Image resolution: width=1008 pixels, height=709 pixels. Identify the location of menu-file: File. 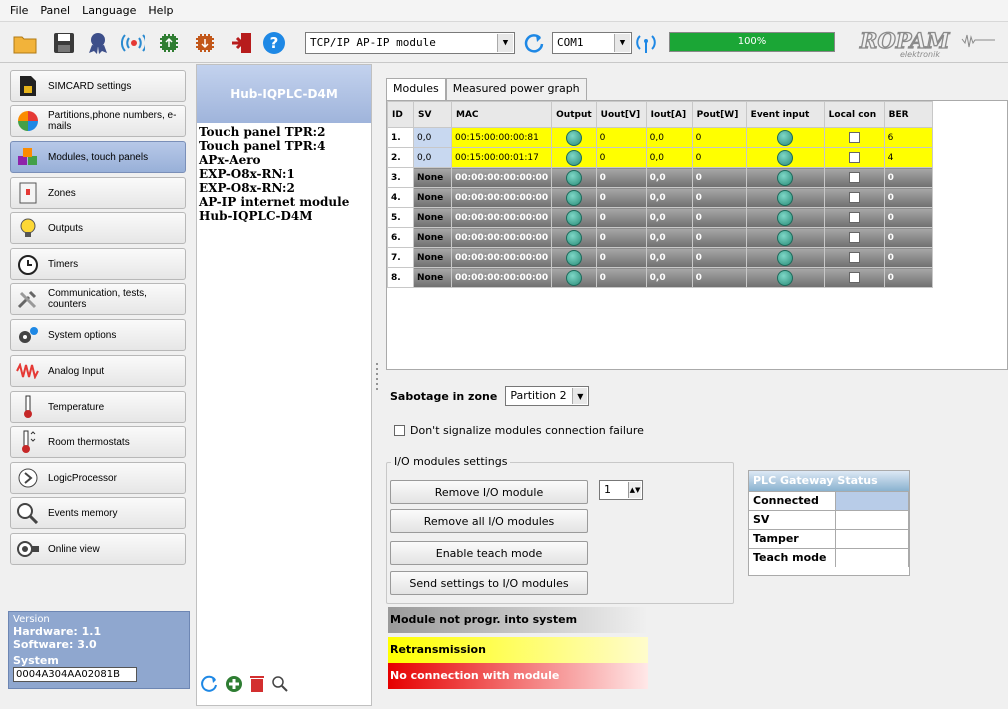
(19, 10).